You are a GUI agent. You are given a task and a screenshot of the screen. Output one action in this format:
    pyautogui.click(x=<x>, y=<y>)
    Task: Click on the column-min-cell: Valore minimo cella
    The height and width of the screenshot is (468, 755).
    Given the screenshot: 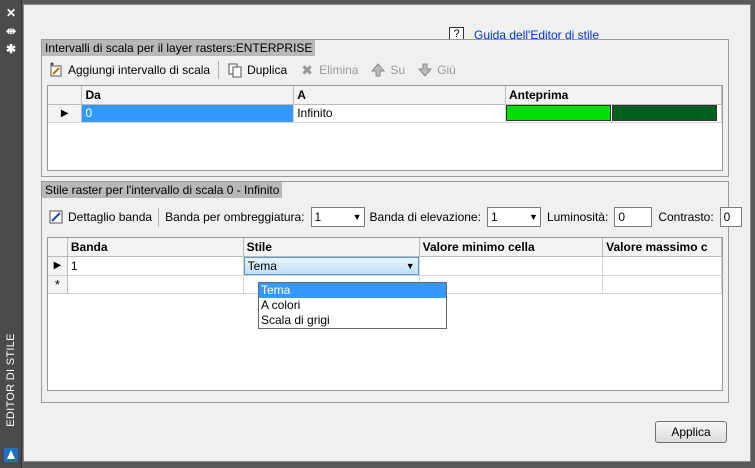 What is the action you would take?
    pyautogui.click(x=511, y=247)
    